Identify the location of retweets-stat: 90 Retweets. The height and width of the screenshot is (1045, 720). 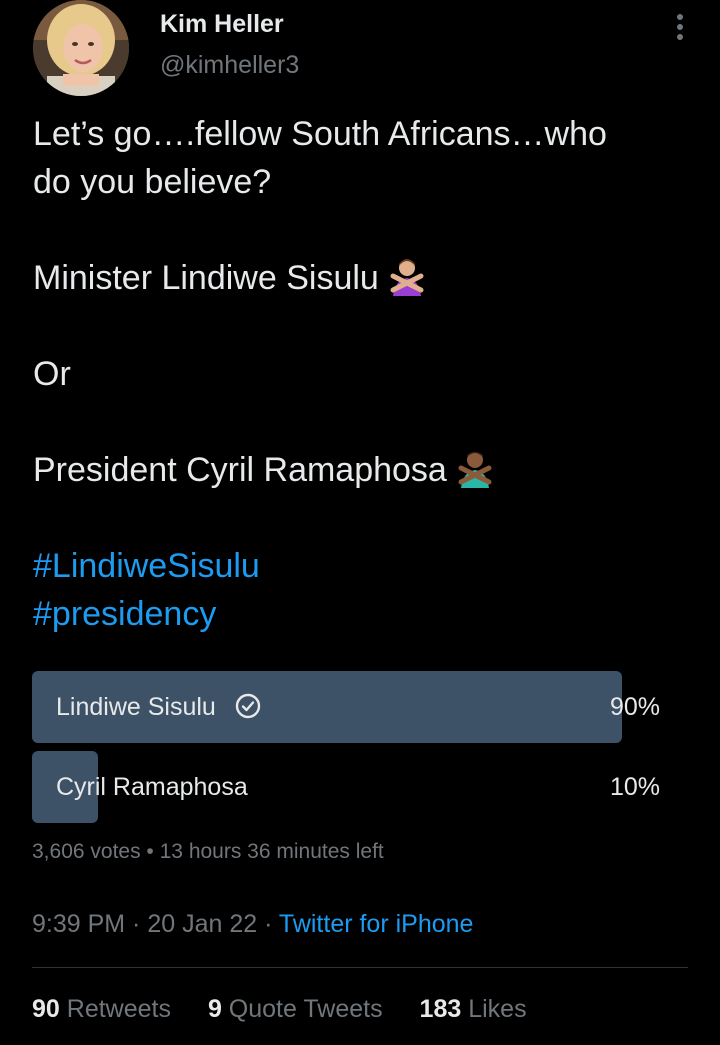
(101, 1009).